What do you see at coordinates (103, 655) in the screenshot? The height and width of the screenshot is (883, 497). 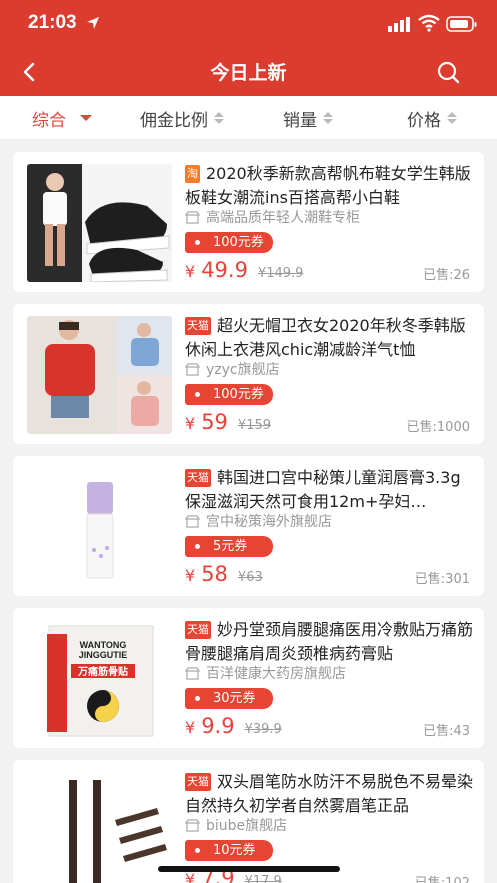 I see `image-text: JINGGUTIE` at bounding box center [103, 655].